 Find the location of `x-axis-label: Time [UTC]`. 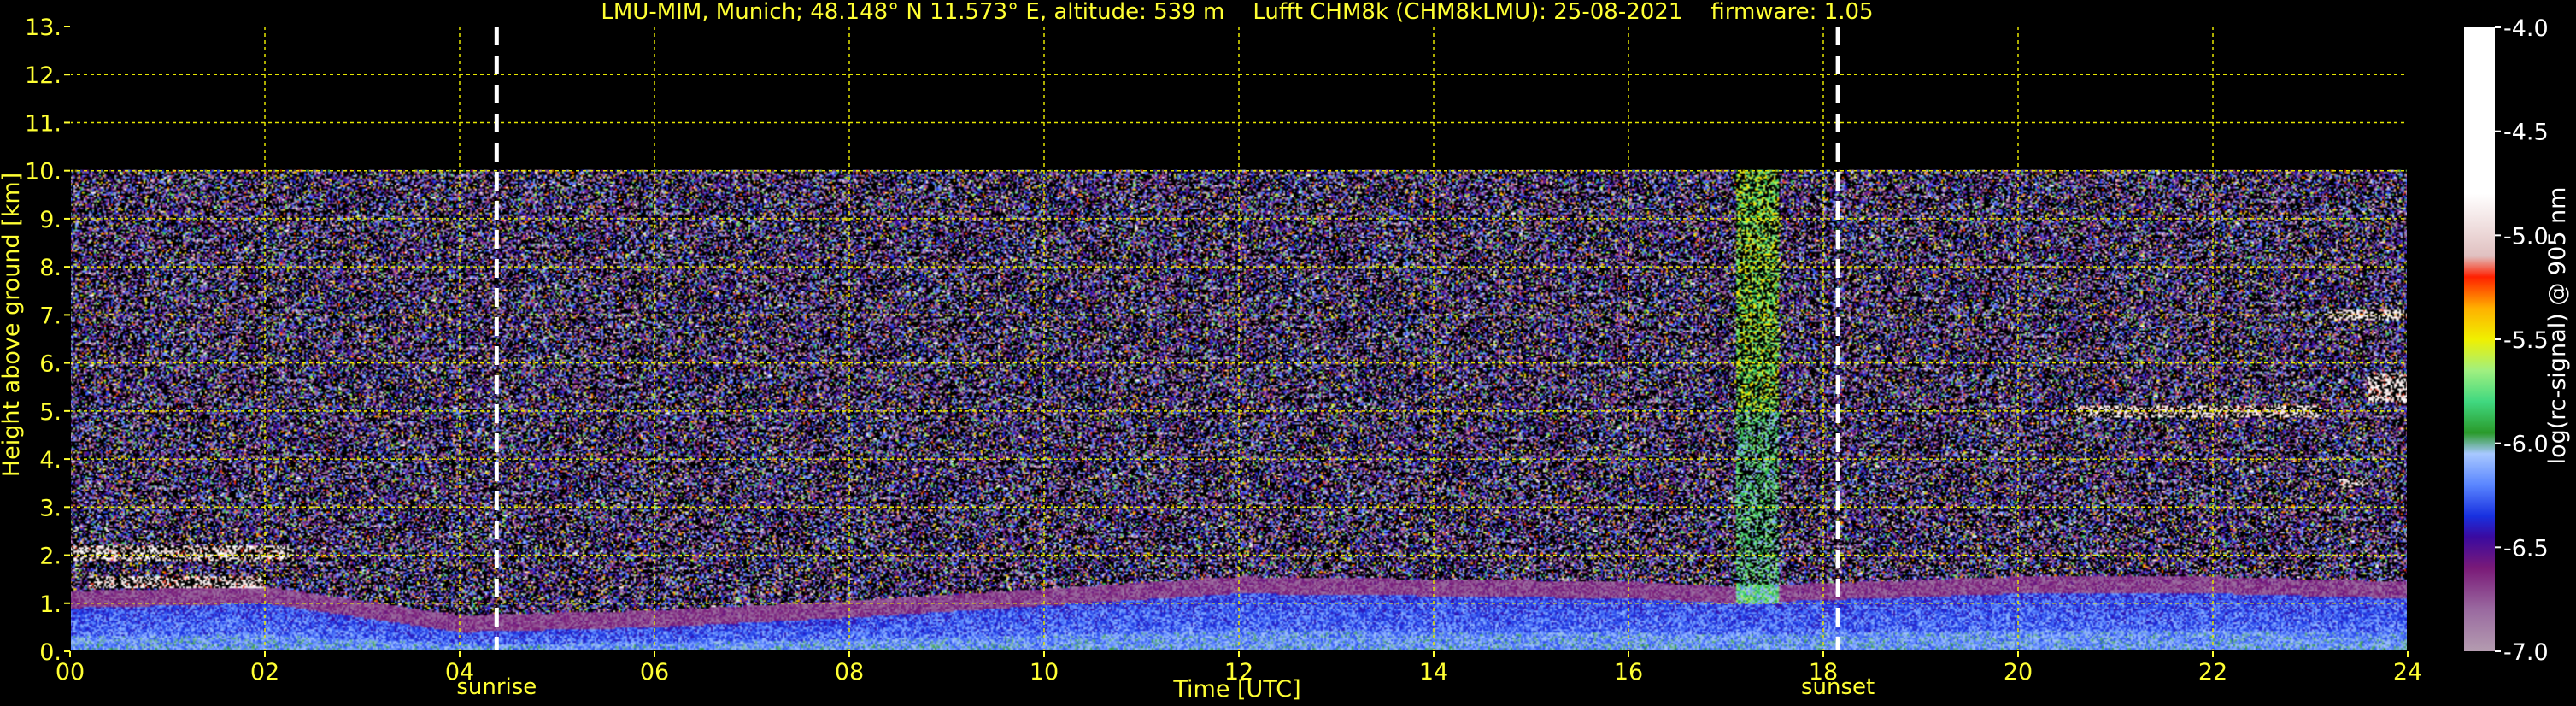

x-axis-label: Time [UTC] is located at coordinates (1236, 689).